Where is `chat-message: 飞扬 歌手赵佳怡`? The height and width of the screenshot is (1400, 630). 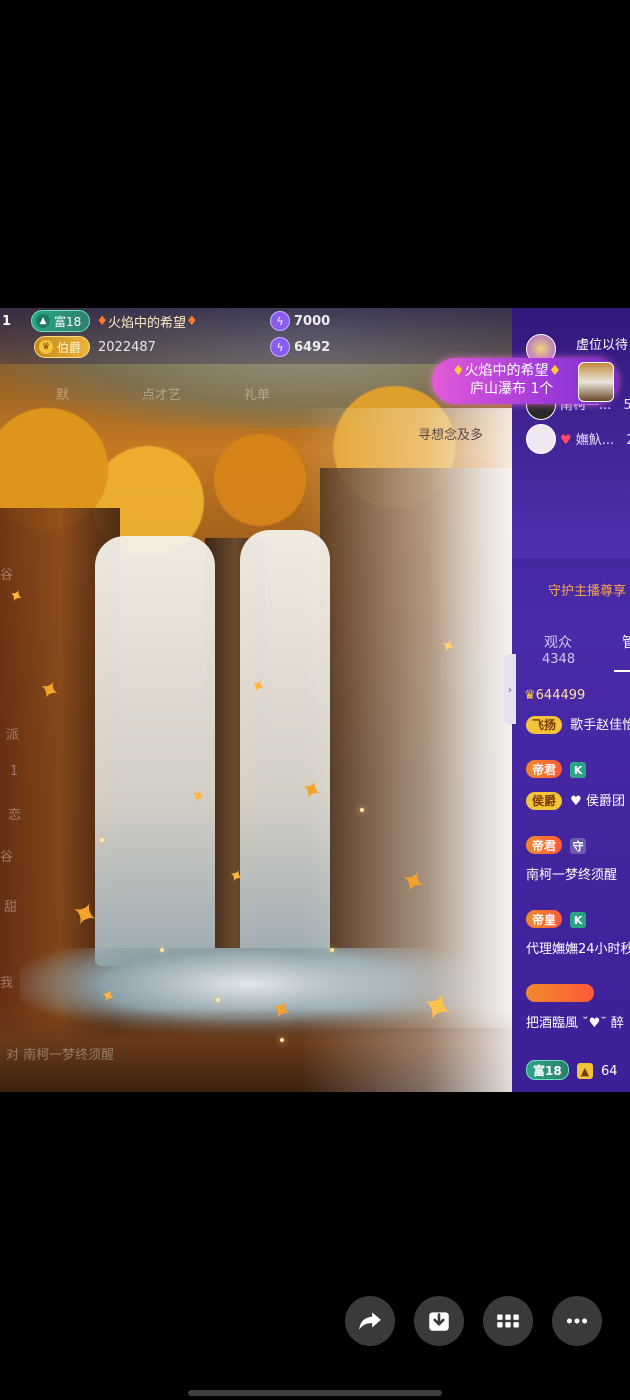 chat-message: 飞扬 歌手赵佳怡 is located at coordinates (578, 724).